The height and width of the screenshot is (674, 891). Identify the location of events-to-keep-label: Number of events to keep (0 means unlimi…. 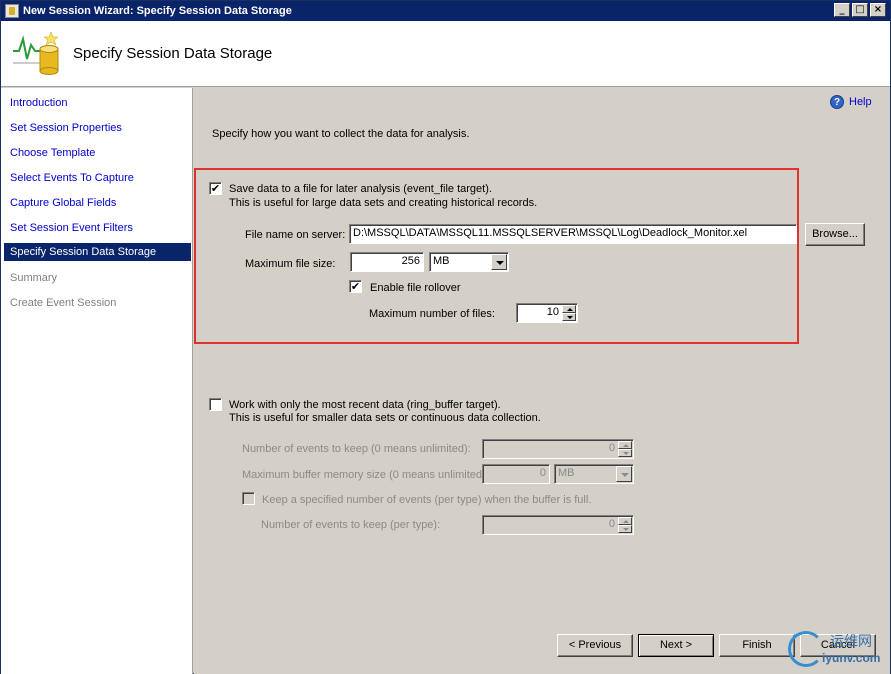
(356, 449).